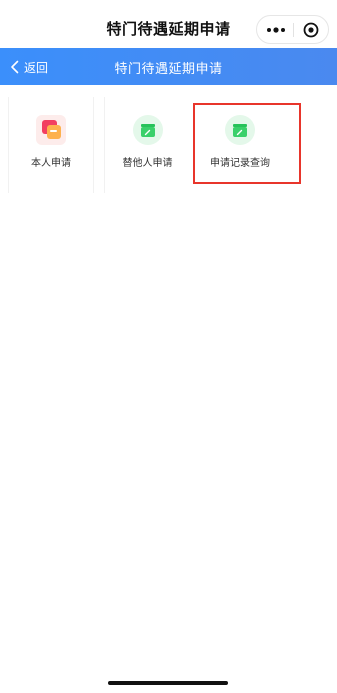 This screenshot has width=337, height=693. What do you see at coordinates (147, 163) in the screenshot?
I see `tile-label: 替他人申请` at bounding box center [147, 163].